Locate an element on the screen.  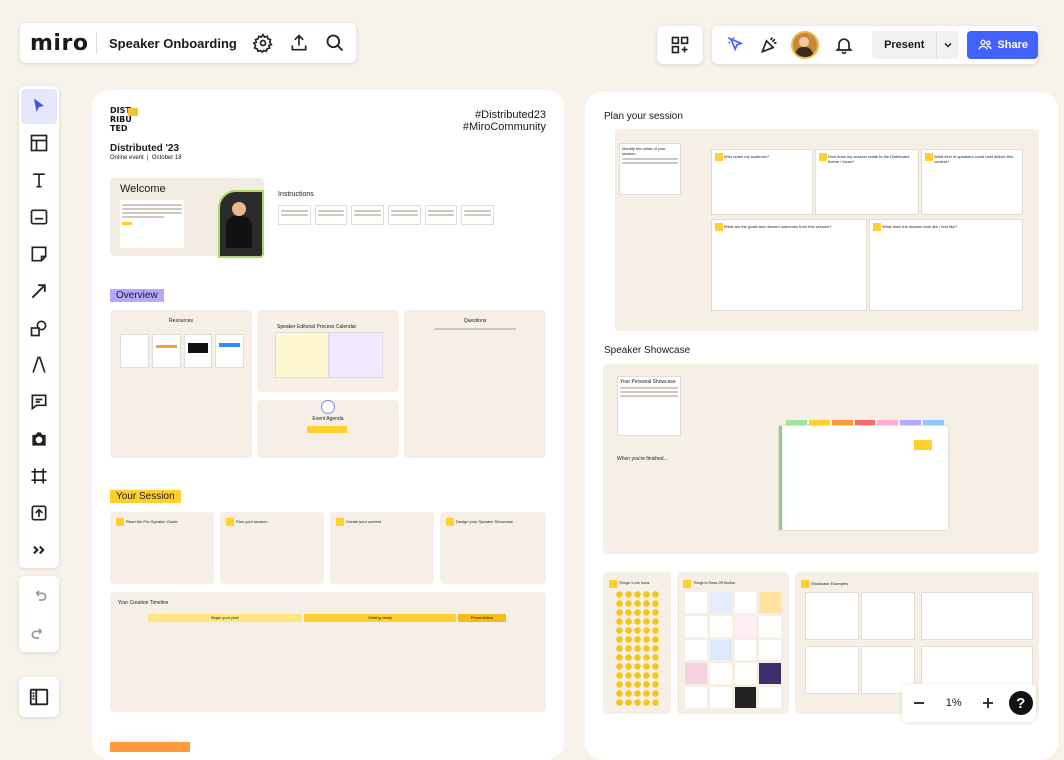
agenda-clock-icon is located at coordinates (328, 407).